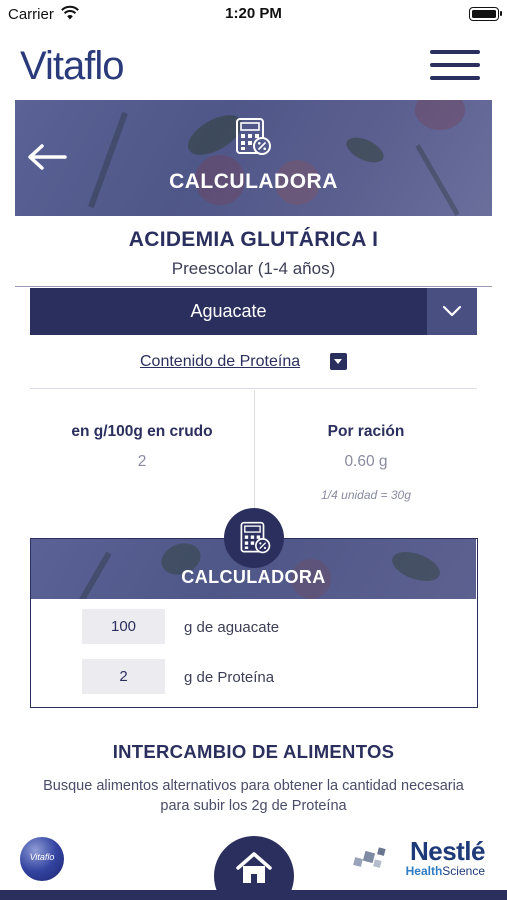  I want to click on nestle-brand-name: Nestlé, so click(447, 851).